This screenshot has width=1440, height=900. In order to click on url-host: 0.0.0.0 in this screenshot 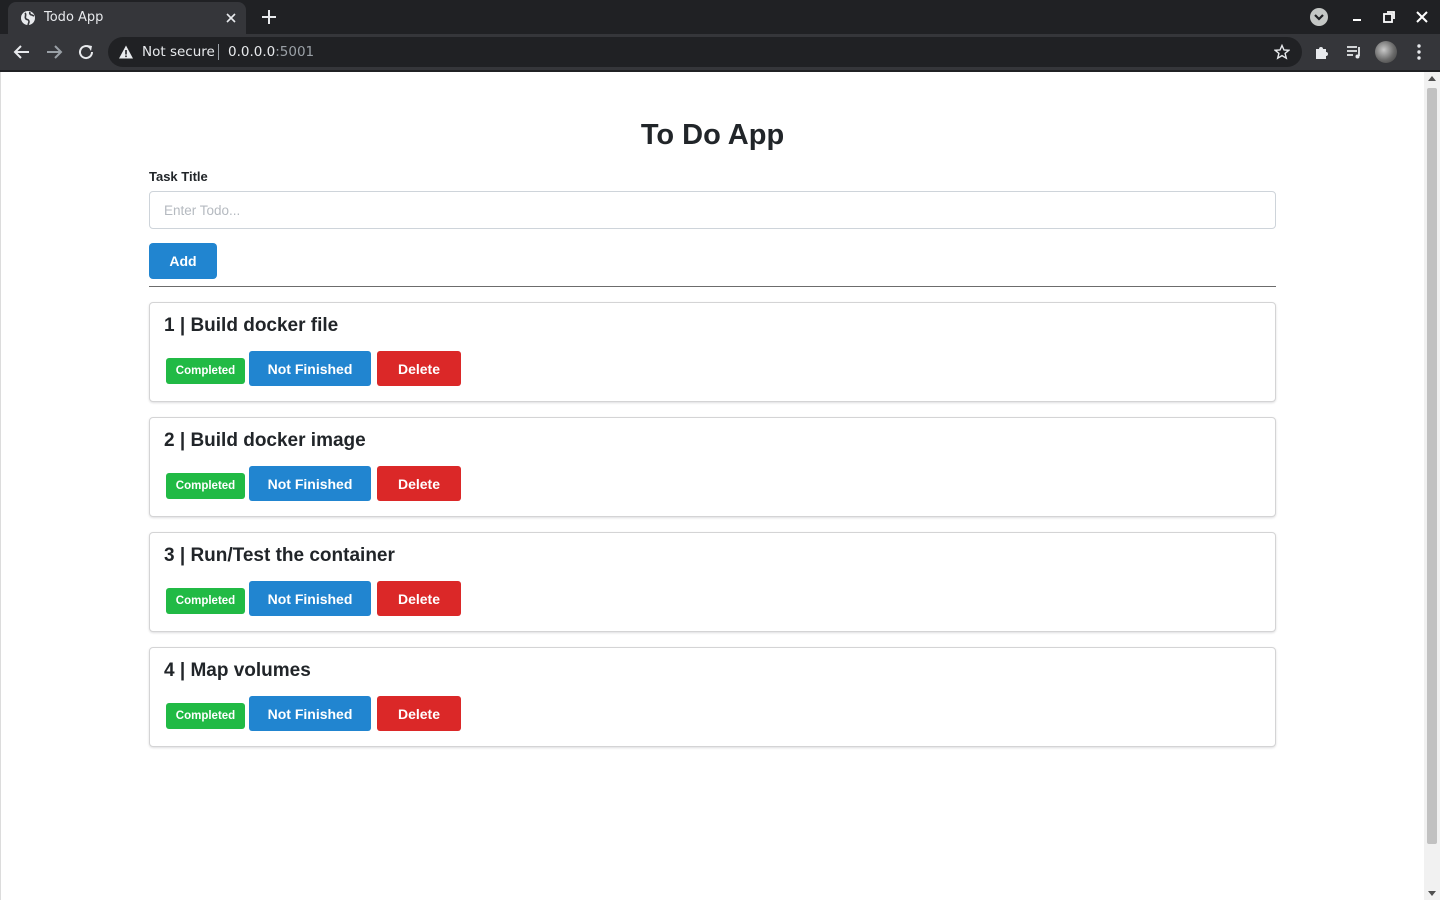, I will do `click(252, 52)`.